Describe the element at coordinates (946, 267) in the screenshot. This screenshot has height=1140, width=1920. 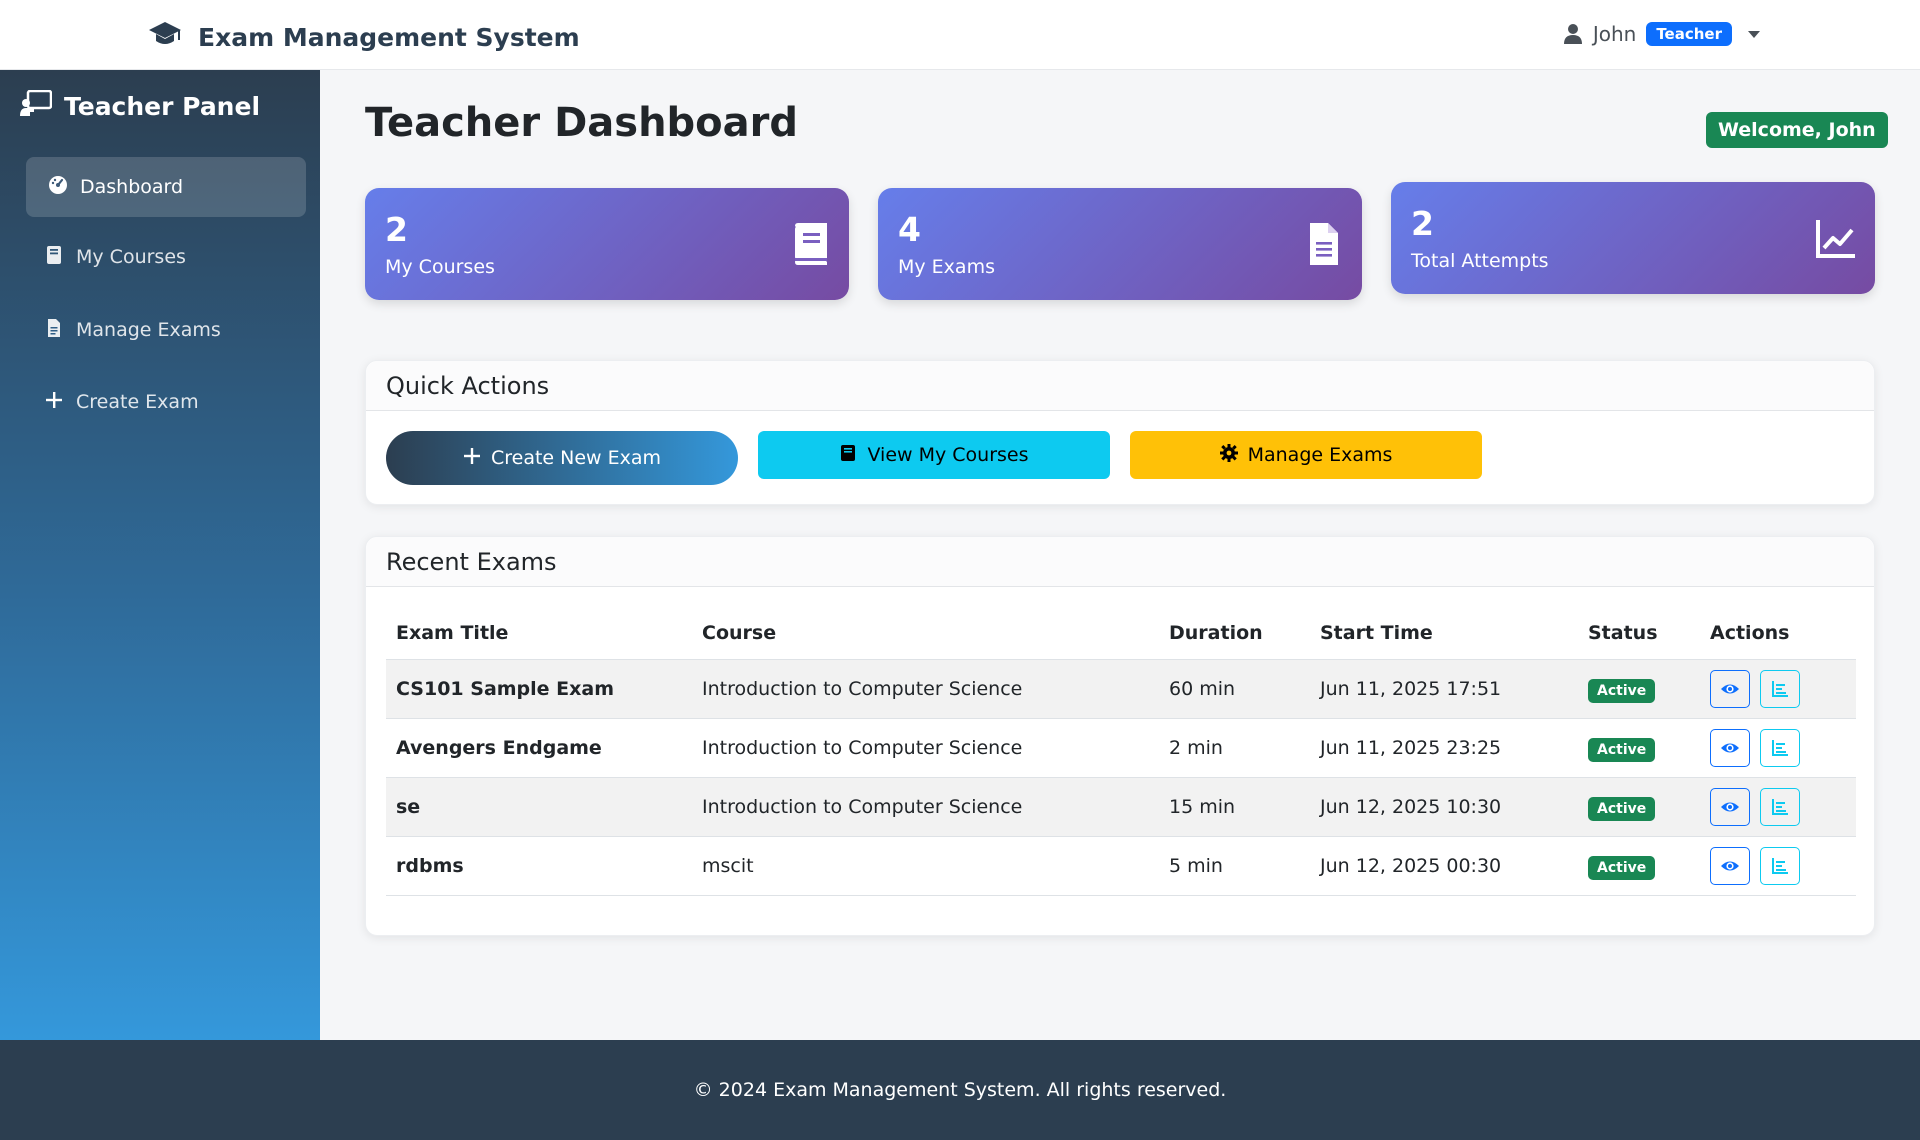
I see `stat-label: My Exams` at that location.